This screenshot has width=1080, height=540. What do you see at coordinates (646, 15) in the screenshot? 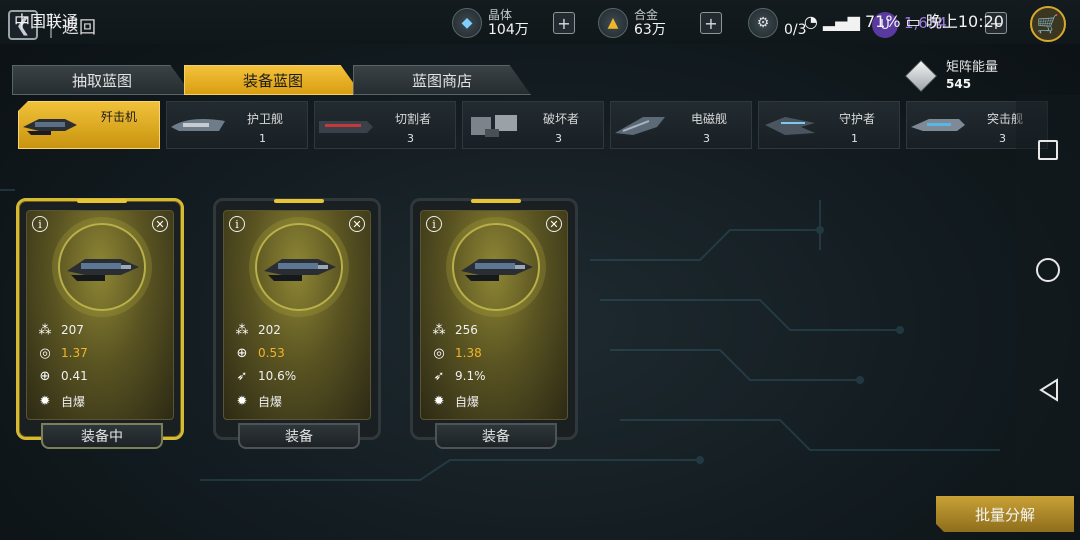
I see `alloy-label: 合金` at bounding box center [646, 15].